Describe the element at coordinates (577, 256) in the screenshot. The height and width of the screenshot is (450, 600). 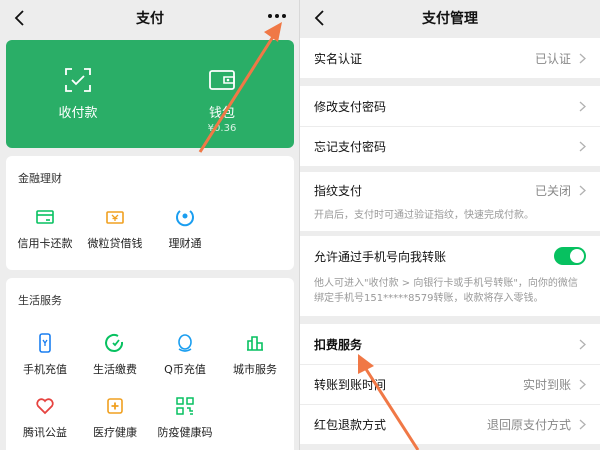
I see `toggle-knob` at that location.